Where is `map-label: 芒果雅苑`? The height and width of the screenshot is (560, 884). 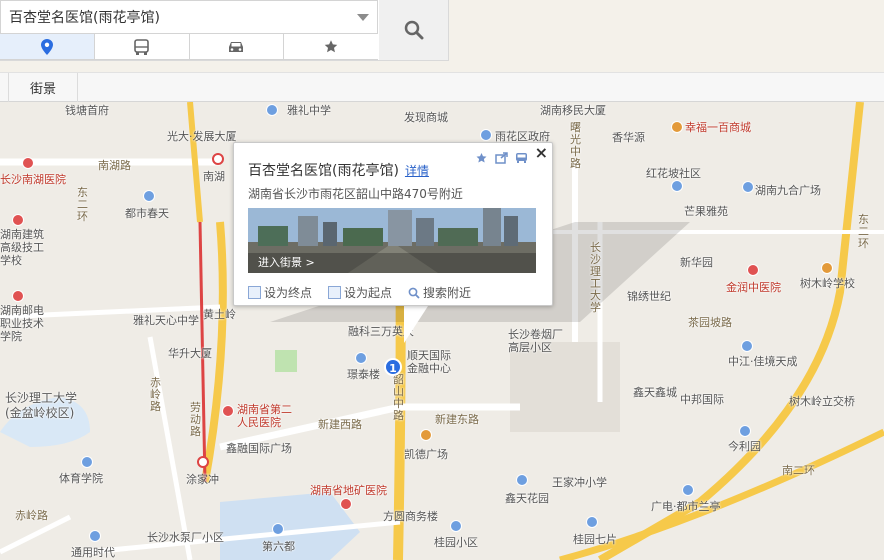 map-label: 芒果雅苑 is located at coordinates (706, 211).